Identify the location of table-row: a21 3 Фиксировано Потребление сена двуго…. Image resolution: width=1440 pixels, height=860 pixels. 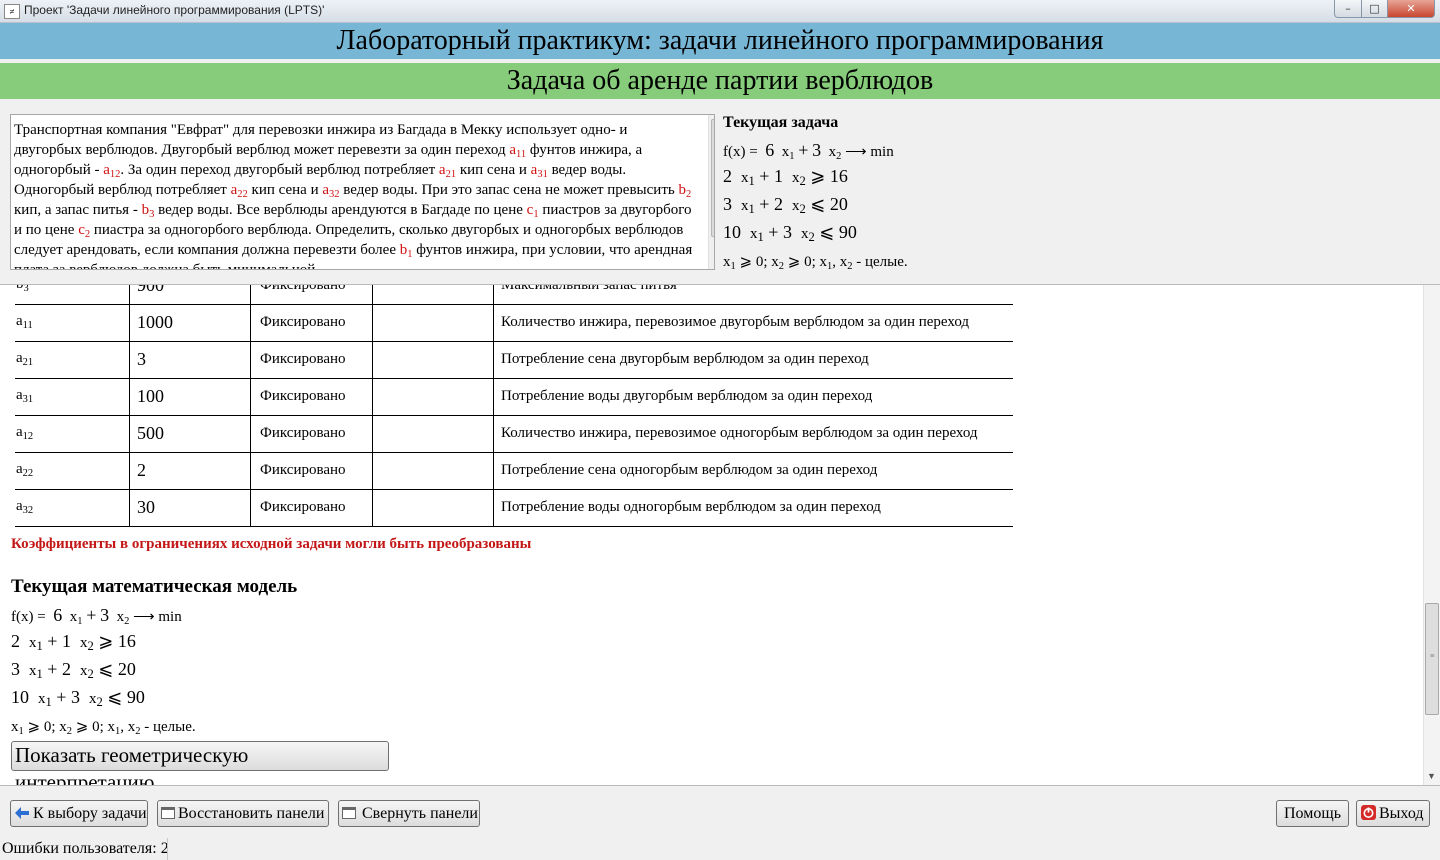
(514, 360).